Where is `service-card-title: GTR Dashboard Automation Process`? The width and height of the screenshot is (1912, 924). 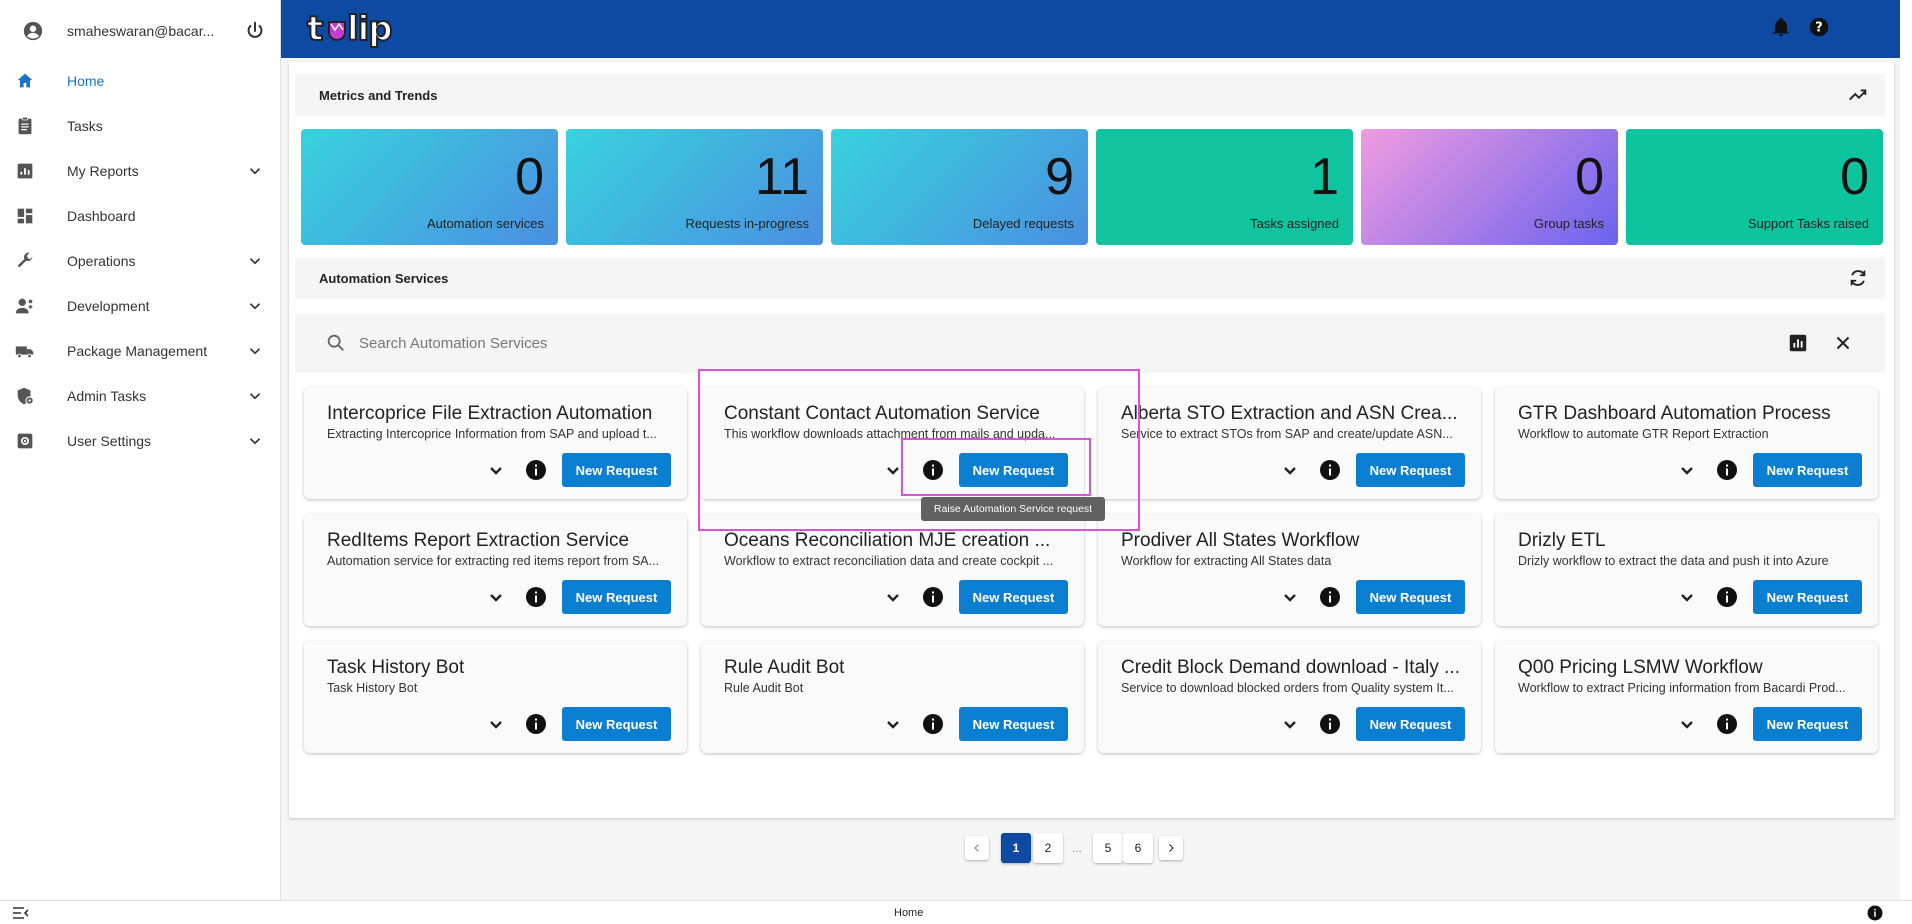
service-card-title: GTR Dashboard Automation Process is located at coordinates (1674, 413).